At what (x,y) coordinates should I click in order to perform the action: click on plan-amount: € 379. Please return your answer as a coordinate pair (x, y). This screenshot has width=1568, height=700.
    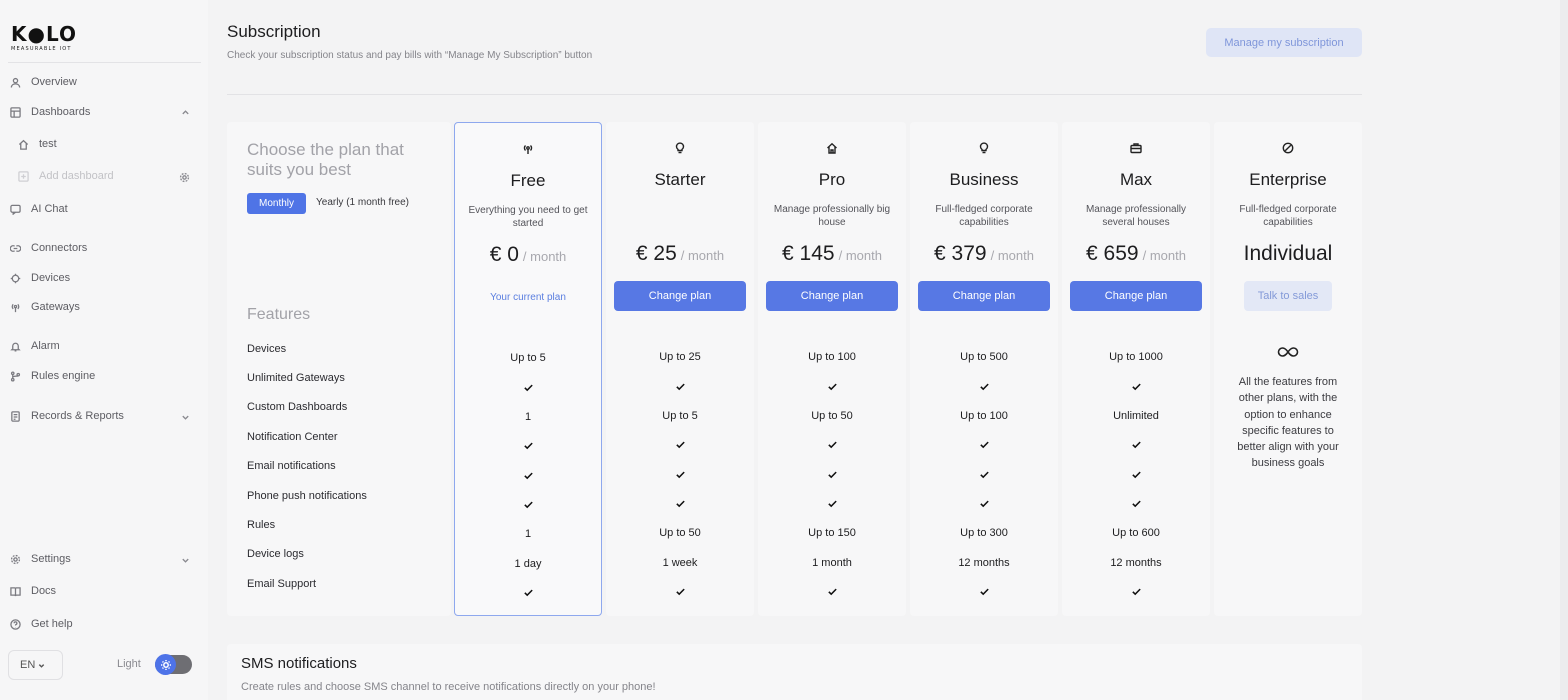
    Looking at the image, I should click on (960, 253).